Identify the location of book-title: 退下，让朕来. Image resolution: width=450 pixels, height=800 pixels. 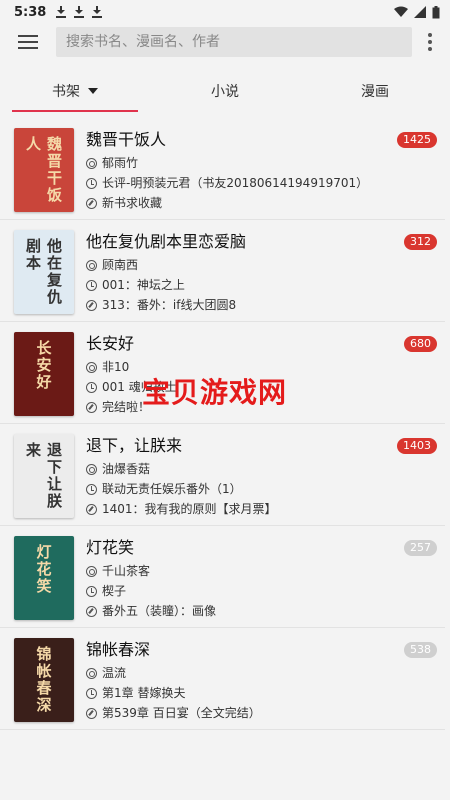
(134, 445).